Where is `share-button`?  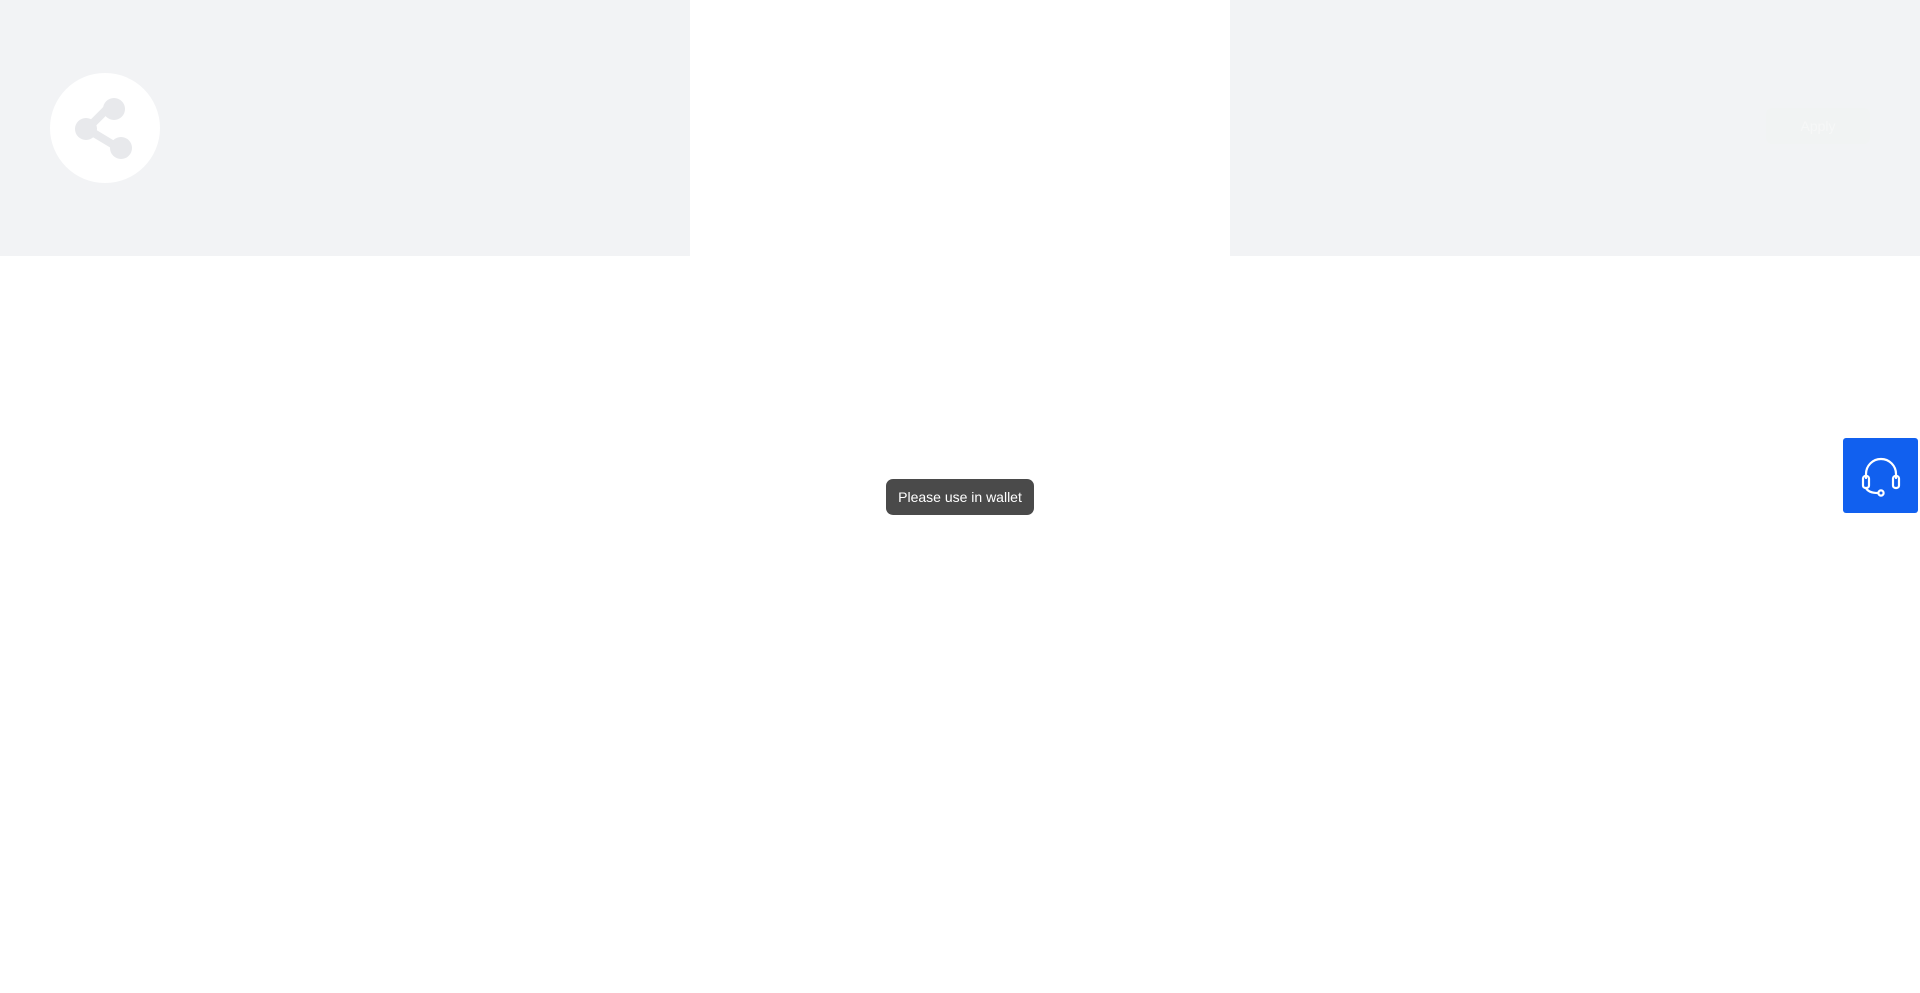
share-button is located at coordinates (105, 128).